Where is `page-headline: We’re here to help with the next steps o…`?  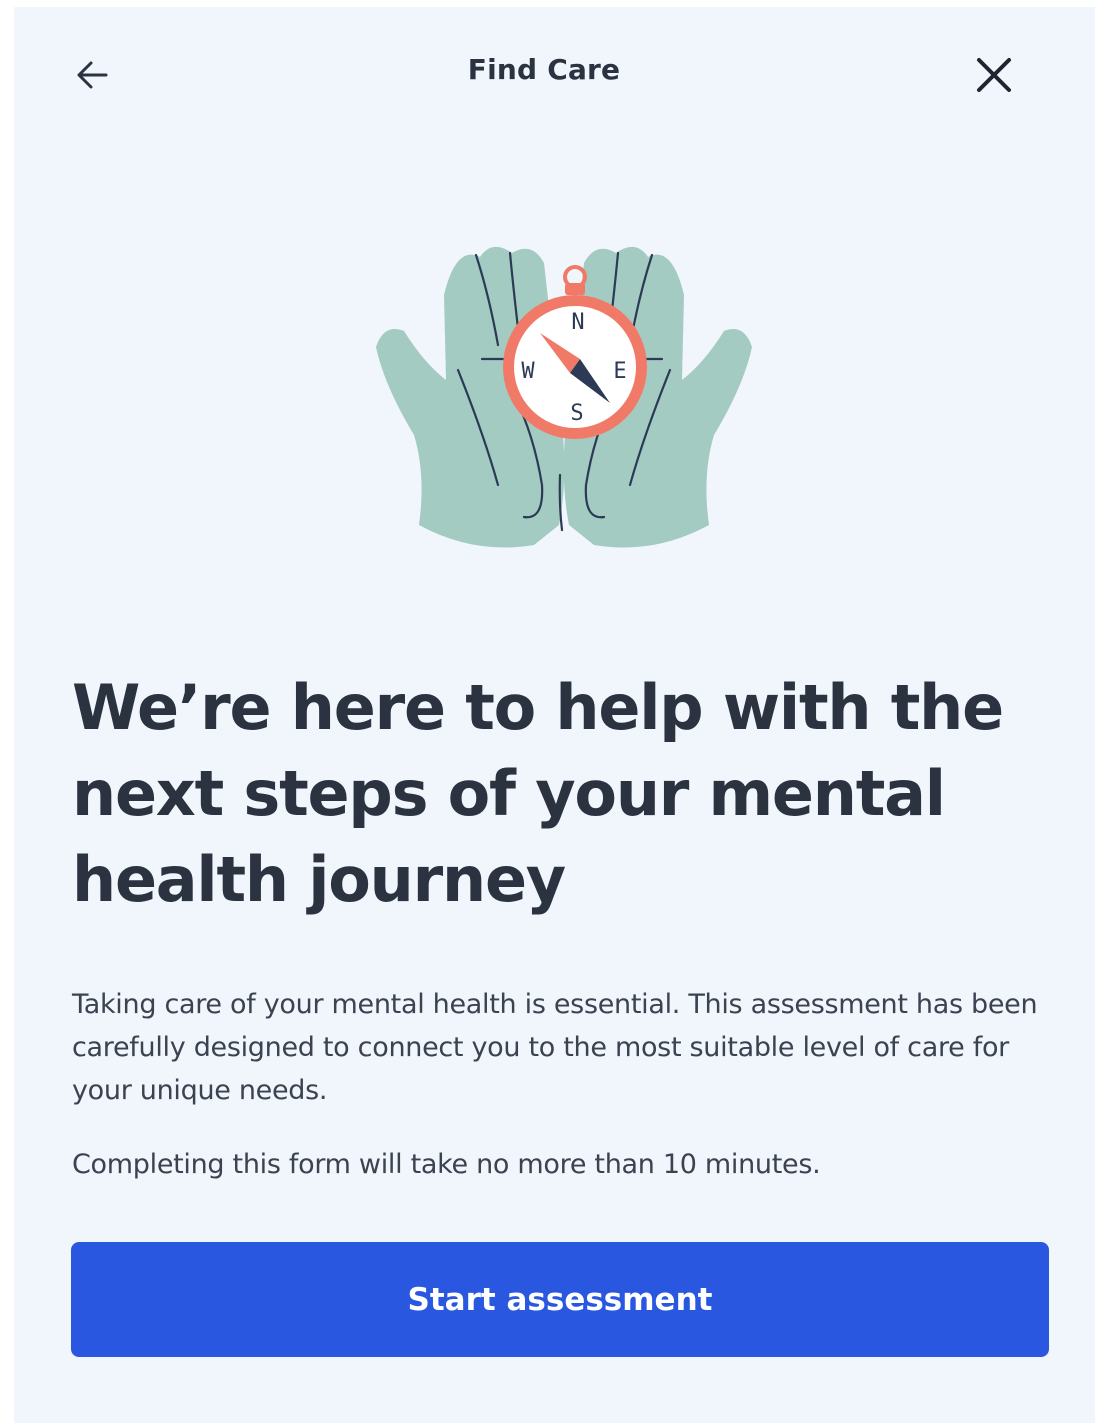 page-headline: We’re here to help with the next steps o… is located at coordinates (538, 793).